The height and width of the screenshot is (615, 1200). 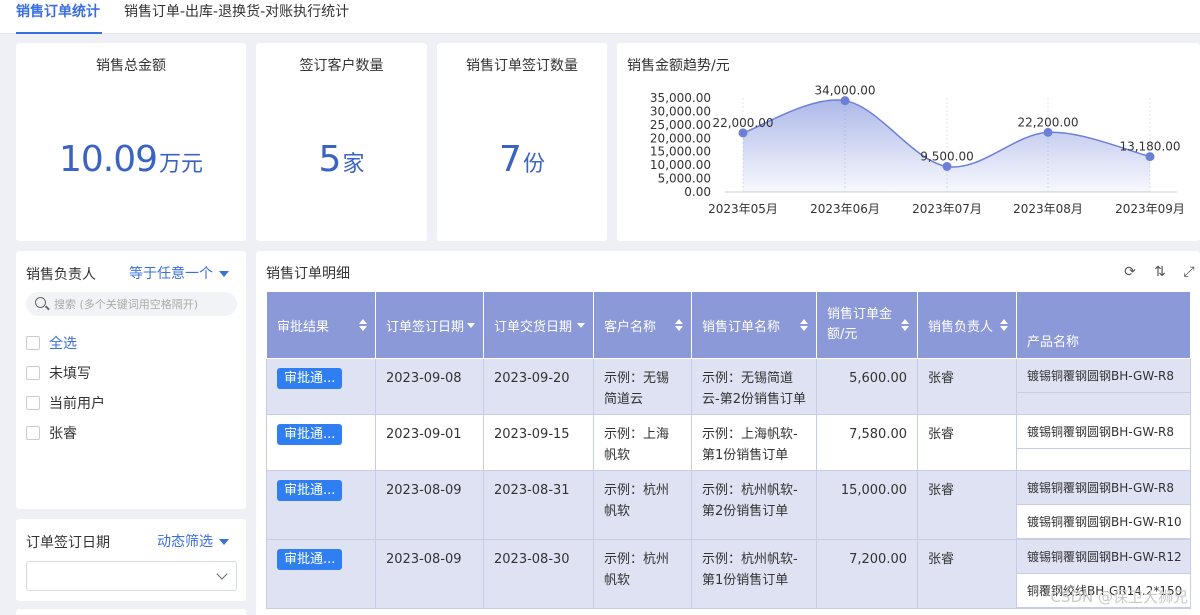 What do you see at coordinates (1103, 557) in the screenshot?
I see `product-item: 镀锡铜覆钢圆钢BH-GW-R12` at bounding box center [1103, 557].